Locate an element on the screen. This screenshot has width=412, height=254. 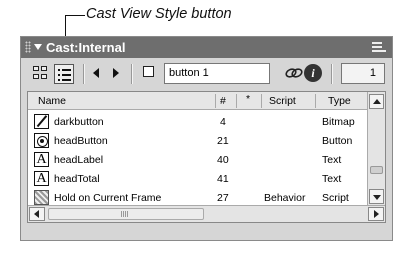
member-script: Behavior is located at coordinates (285, 198).